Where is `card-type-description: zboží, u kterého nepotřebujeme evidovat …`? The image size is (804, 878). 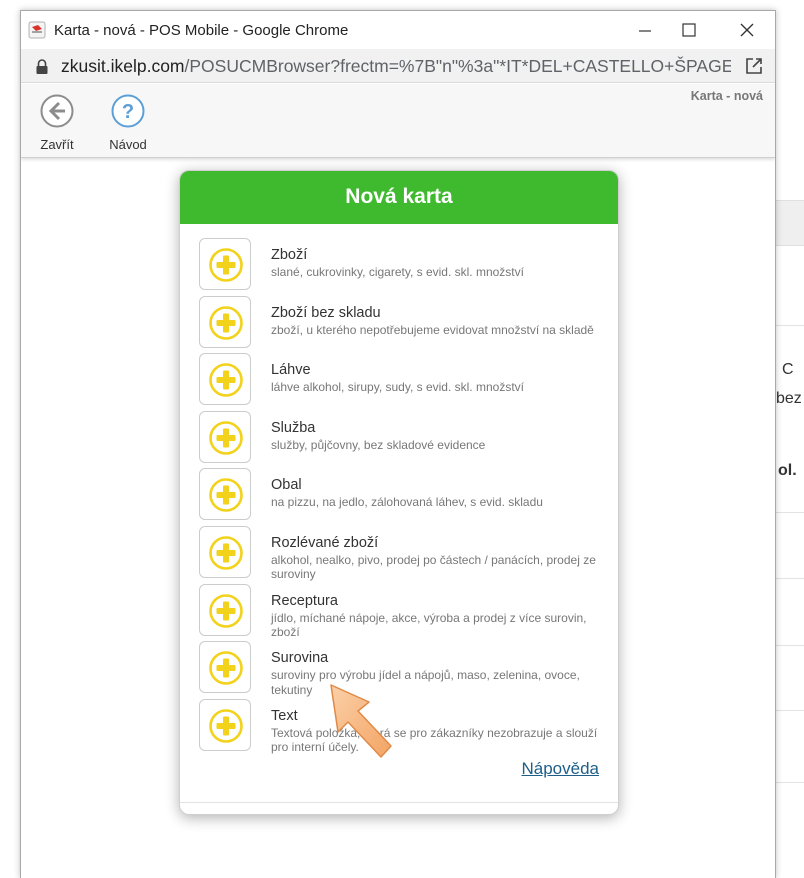 card-type-description: zboží, u kterého nepotřebujeme evidovat … is located at coordinates (432, 329).